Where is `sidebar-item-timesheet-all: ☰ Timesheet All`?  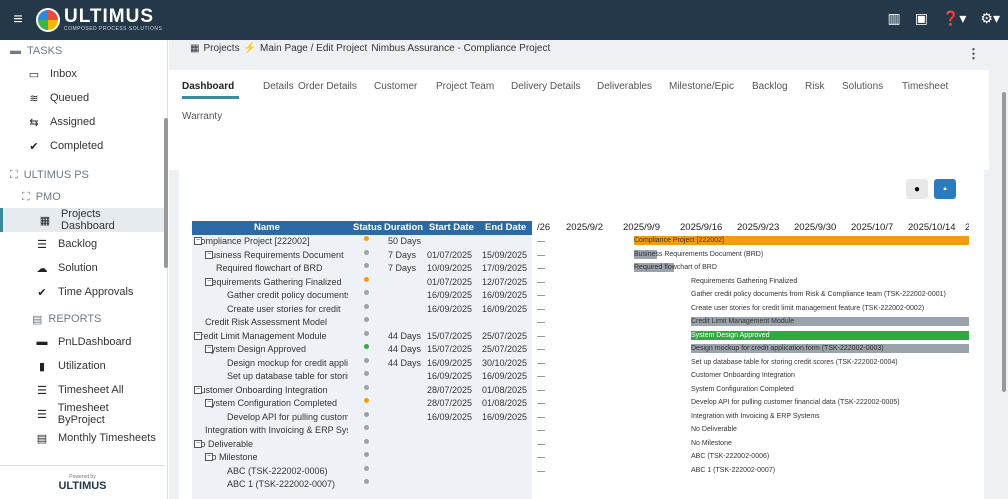 sidebar-item-timesheet-all: ☰ Timesheet All is located at coordinates (83, 390).